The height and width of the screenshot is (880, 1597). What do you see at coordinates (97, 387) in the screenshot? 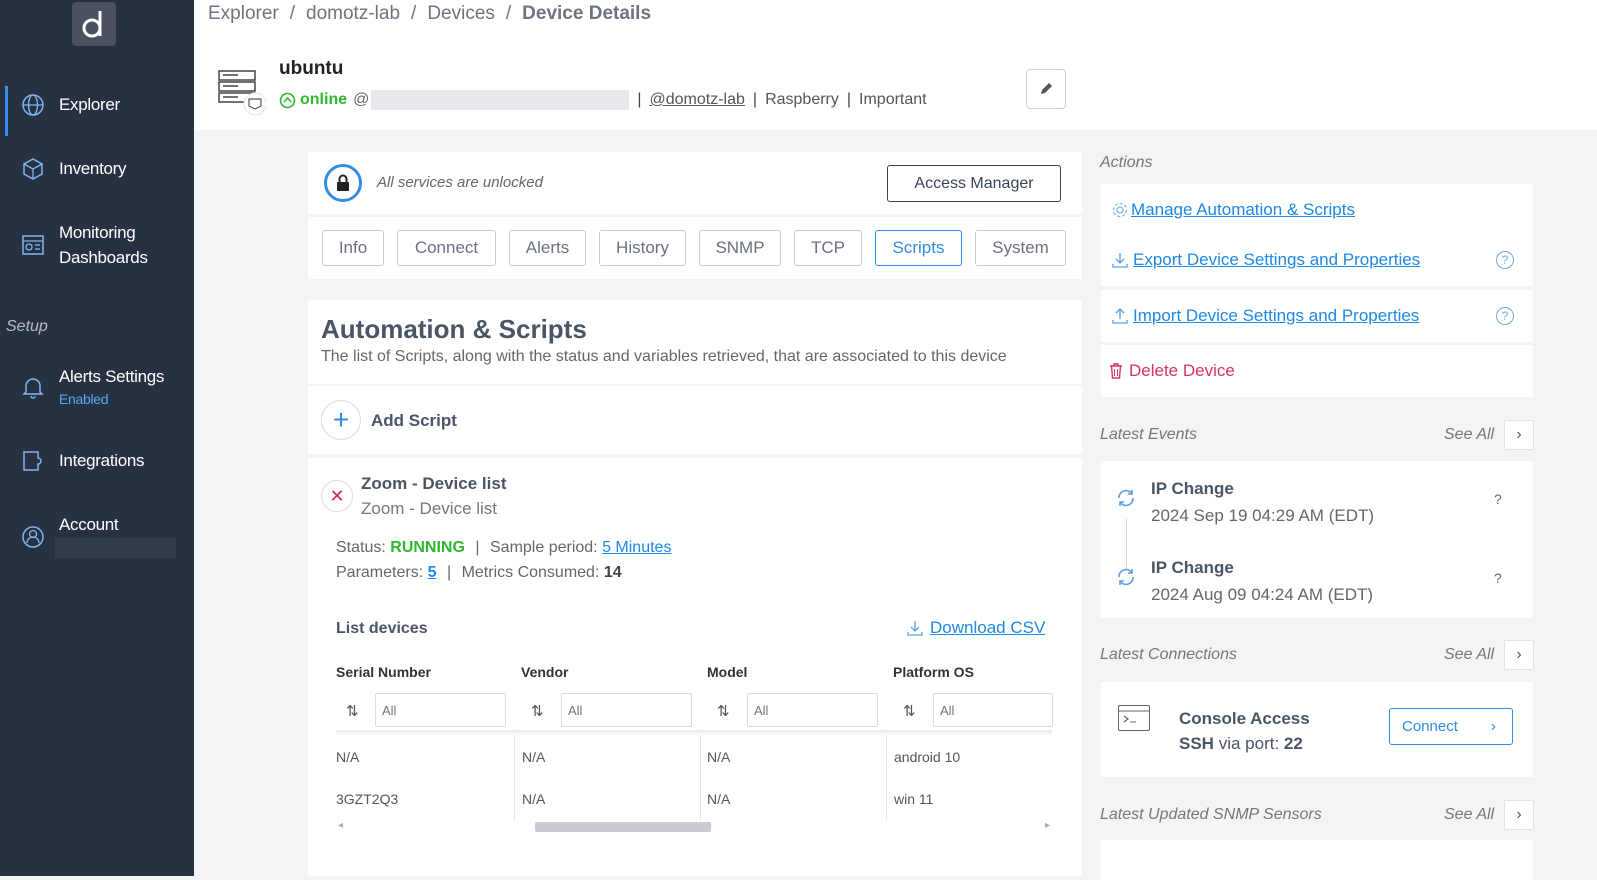
I see `sidebar-item-alerts-settings: Alerts Settings Enabled` at bounding box center [97, 387].